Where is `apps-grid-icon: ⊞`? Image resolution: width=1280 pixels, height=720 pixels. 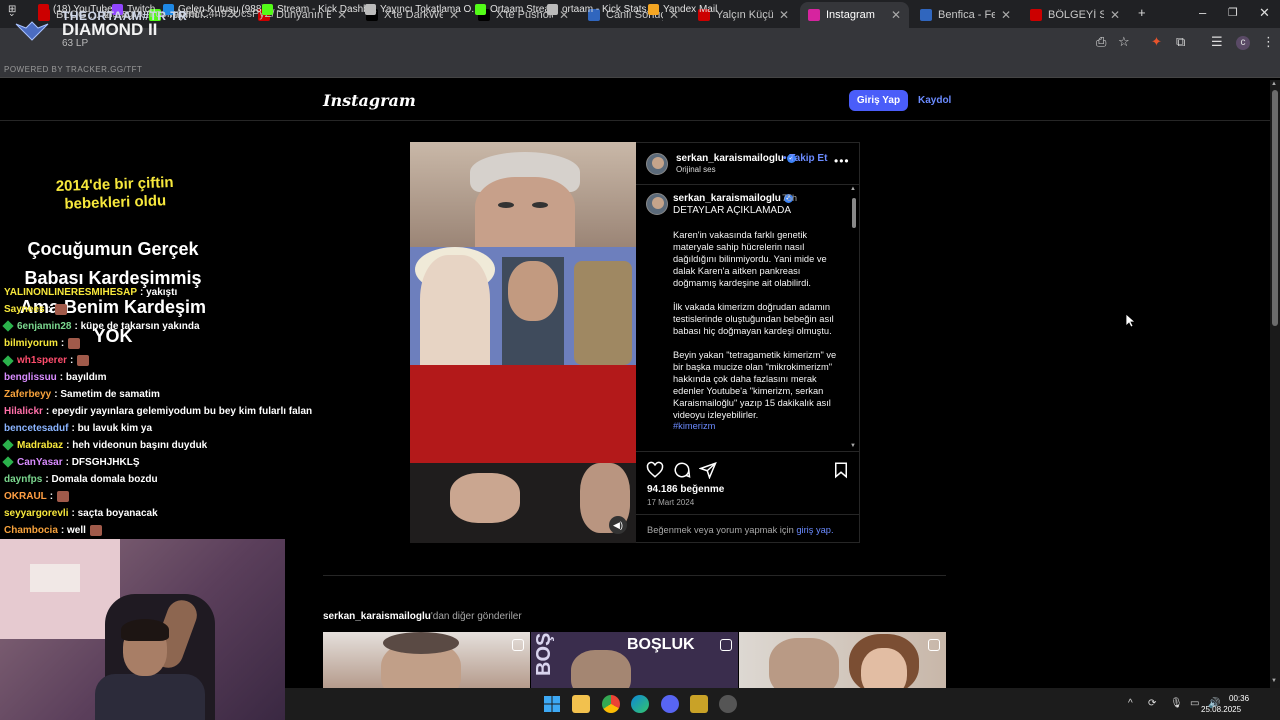 apps-grid-icon: ⊞ is located at coordinates (12, 9).